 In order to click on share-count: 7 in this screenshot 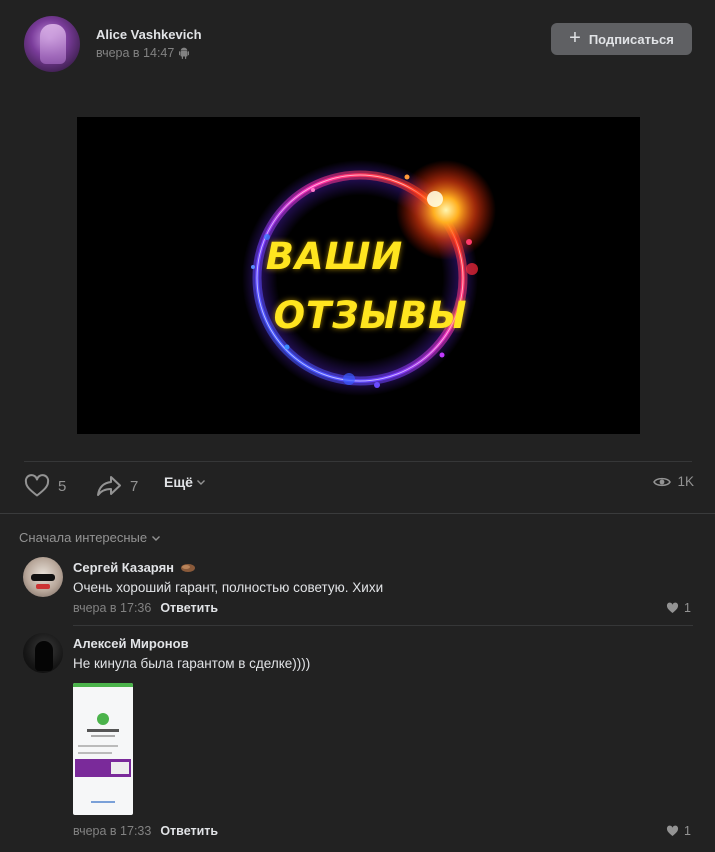, I will do `click(134, 486)`.